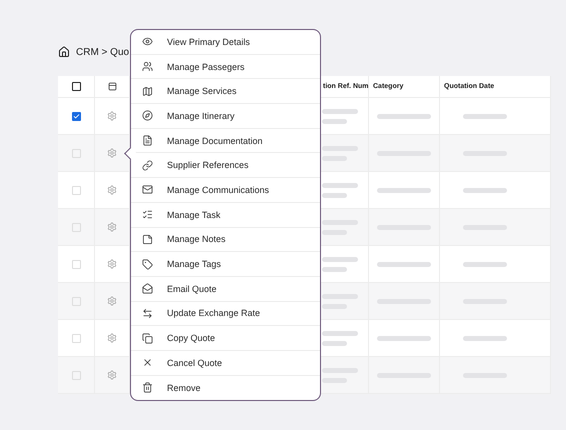 Image resolution: width=566 pixels, height=430 pixels. I want to click on open-envelope-icon, so click(147, 288).